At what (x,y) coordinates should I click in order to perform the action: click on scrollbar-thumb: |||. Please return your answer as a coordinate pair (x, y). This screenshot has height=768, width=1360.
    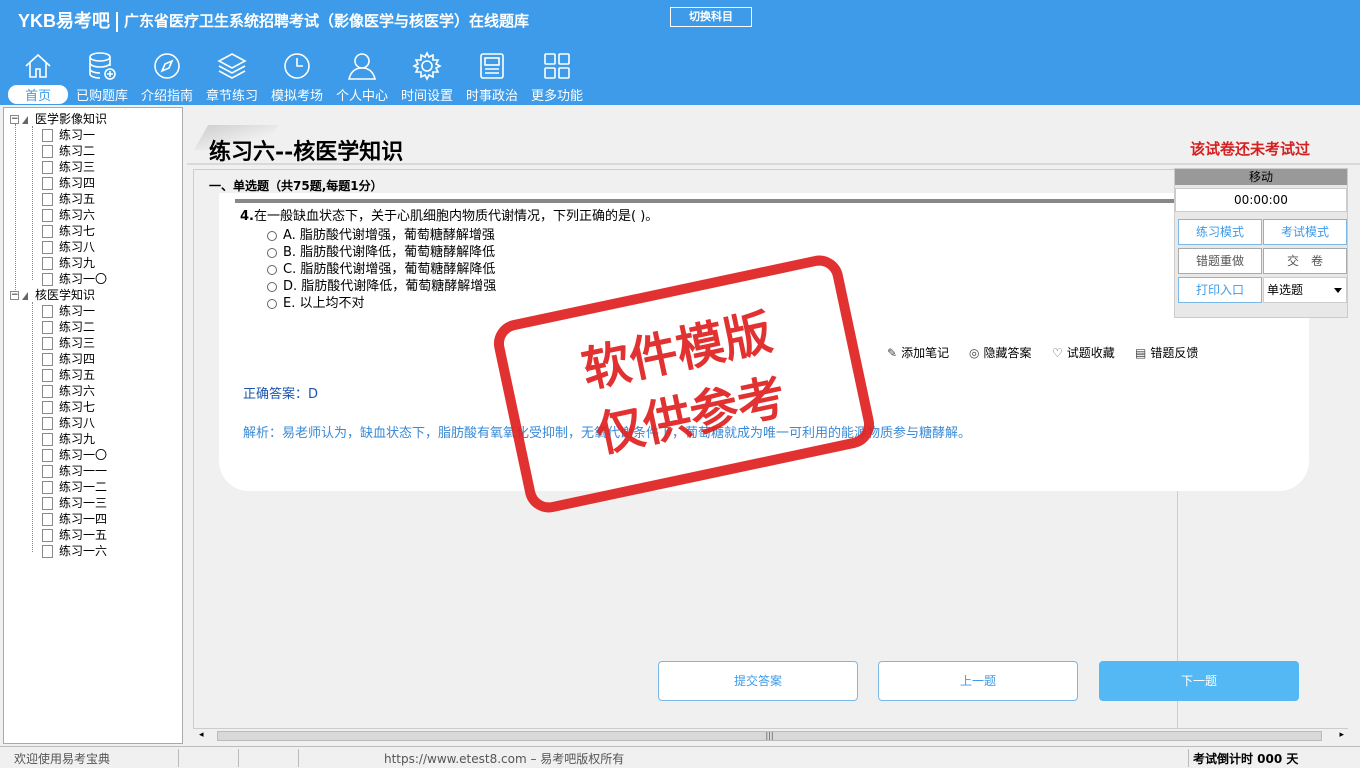
    Looking at the image, I should click on (769, 736).